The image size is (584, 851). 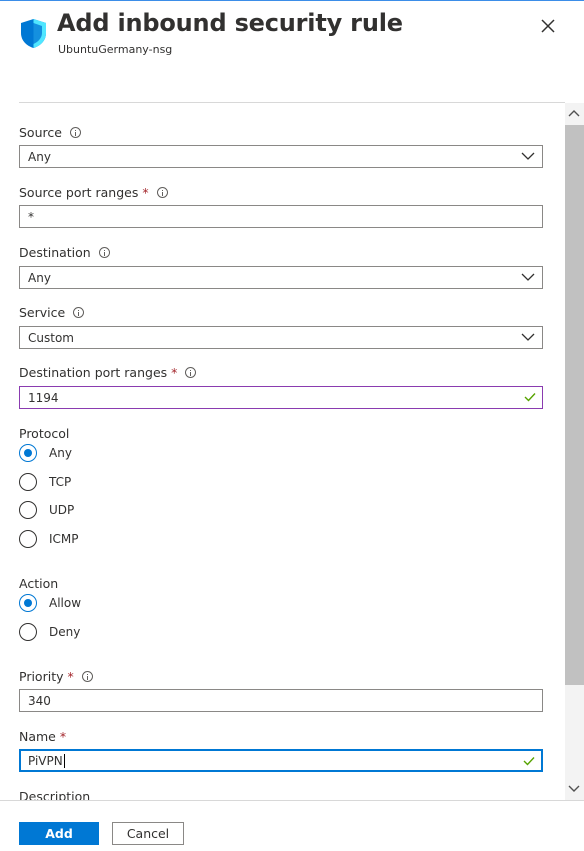 What do you see at coordinates (55, 794) in the screenshot?
I see `description-label: Description` at bounding box center [55, 794].